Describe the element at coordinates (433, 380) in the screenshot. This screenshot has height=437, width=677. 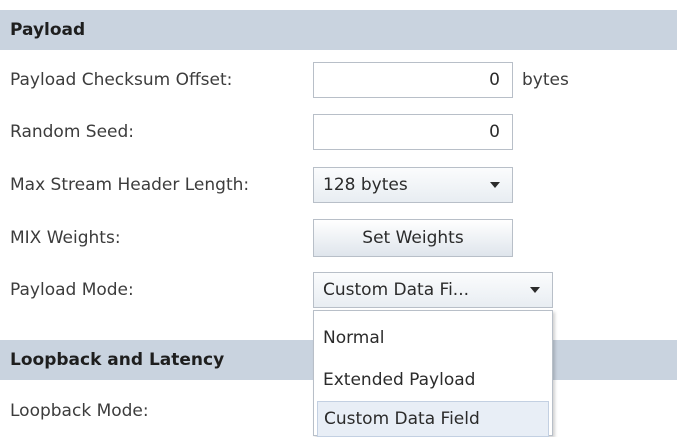
I see `dropdown-option-extended-payload: Extended Payload` at that location.